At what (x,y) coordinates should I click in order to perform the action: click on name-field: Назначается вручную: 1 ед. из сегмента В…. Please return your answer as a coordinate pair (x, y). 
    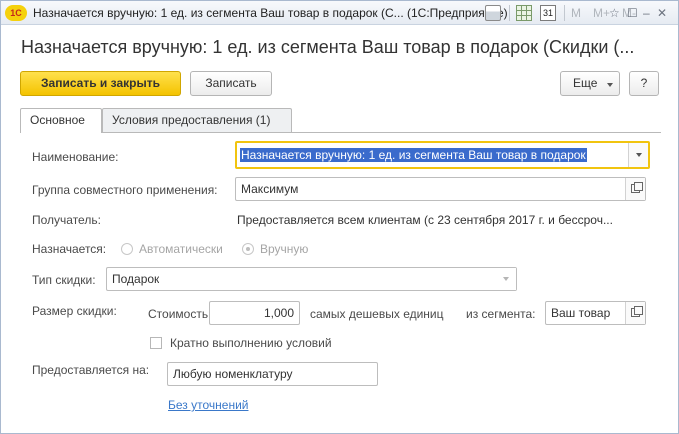
    Looking at the image, I should click on (442, 155).